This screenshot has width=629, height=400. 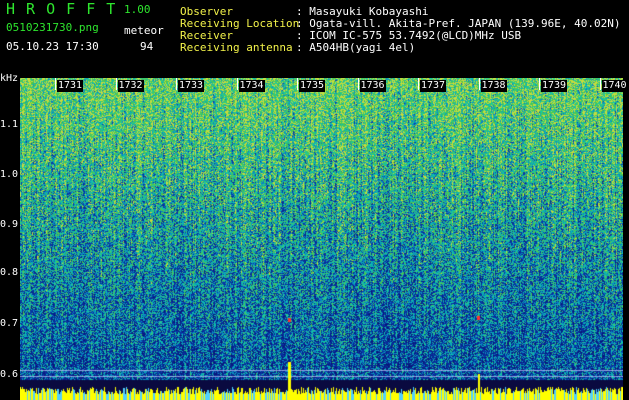 I want to click on x-tick-label: 1736, so click(x=372, y=86).